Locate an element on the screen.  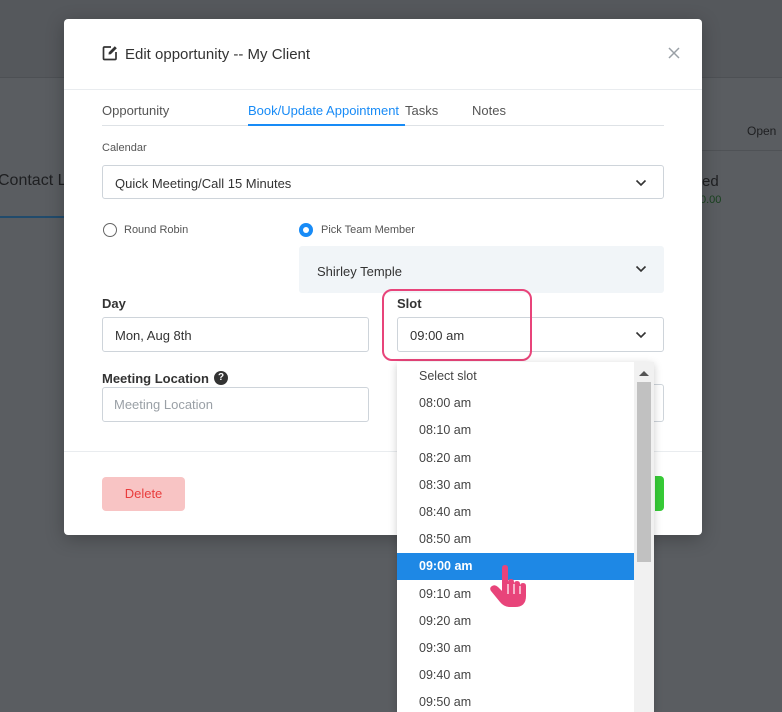
meeting-location-label: Meeting Location is located at coordinates (155, 378).